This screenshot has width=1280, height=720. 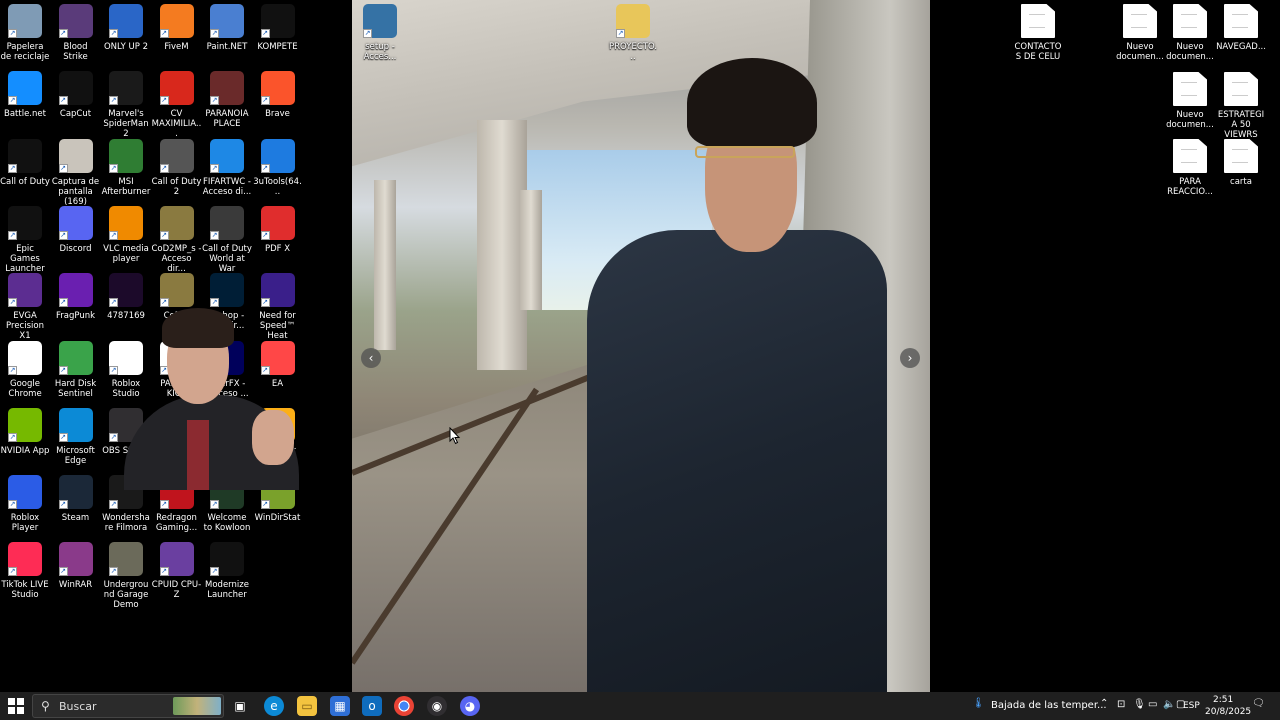 I want to click on desktop-icon: ↗ Brave, so click(x=278, y=95).